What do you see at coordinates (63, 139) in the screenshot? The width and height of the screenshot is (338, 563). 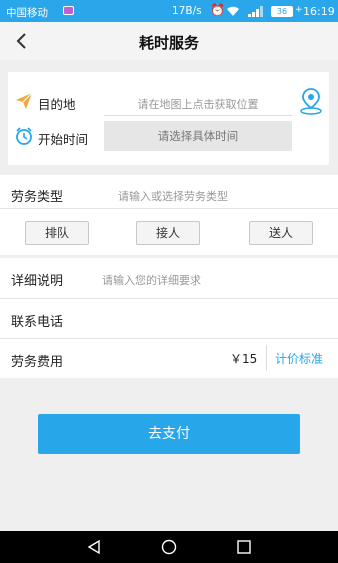 I see `start-time-label: 开始时间` at bounding box center [63, 139].